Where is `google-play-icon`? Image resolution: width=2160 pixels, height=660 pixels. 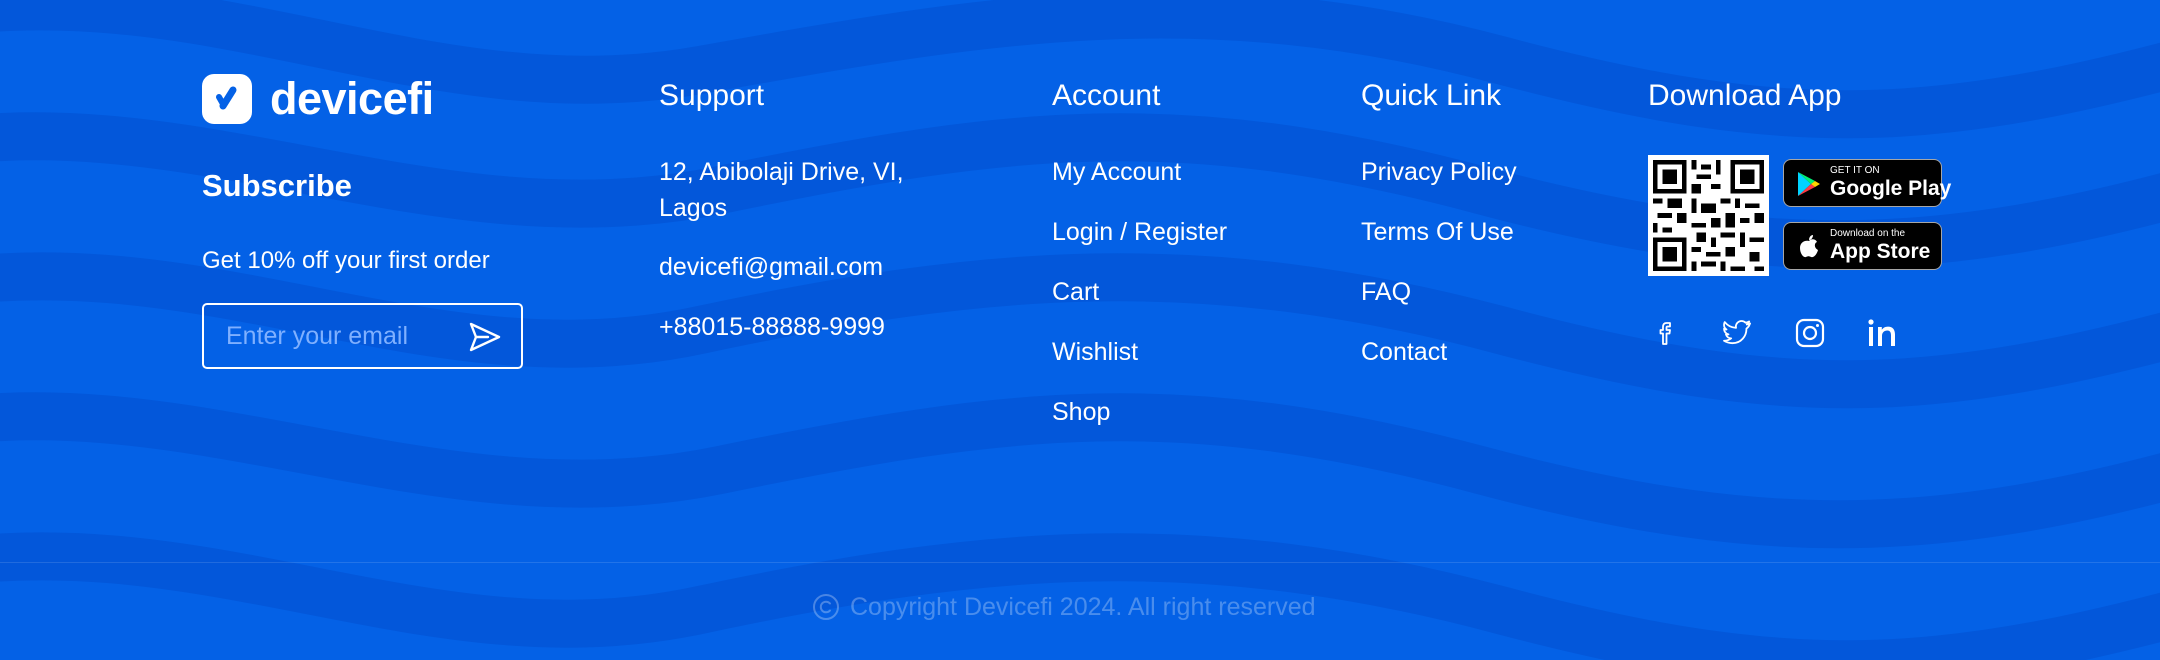 google-play-icon is located at coordinates (1809, 184).